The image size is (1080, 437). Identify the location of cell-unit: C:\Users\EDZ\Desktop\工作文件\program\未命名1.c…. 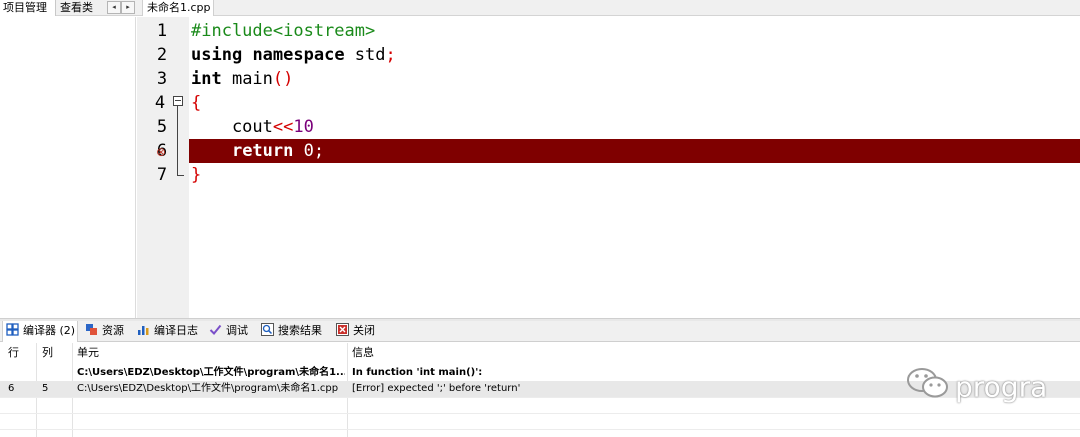
(208, 388).